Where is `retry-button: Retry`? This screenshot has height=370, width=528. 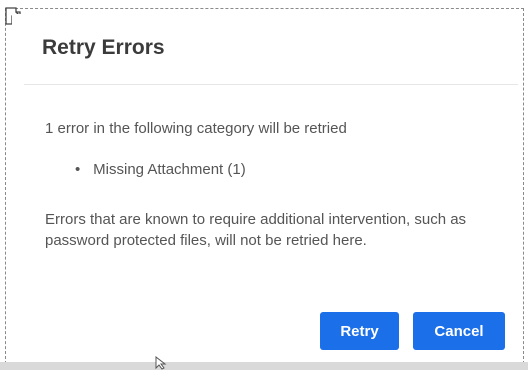
retry-button: Retry is located at coordinates (359, 331).